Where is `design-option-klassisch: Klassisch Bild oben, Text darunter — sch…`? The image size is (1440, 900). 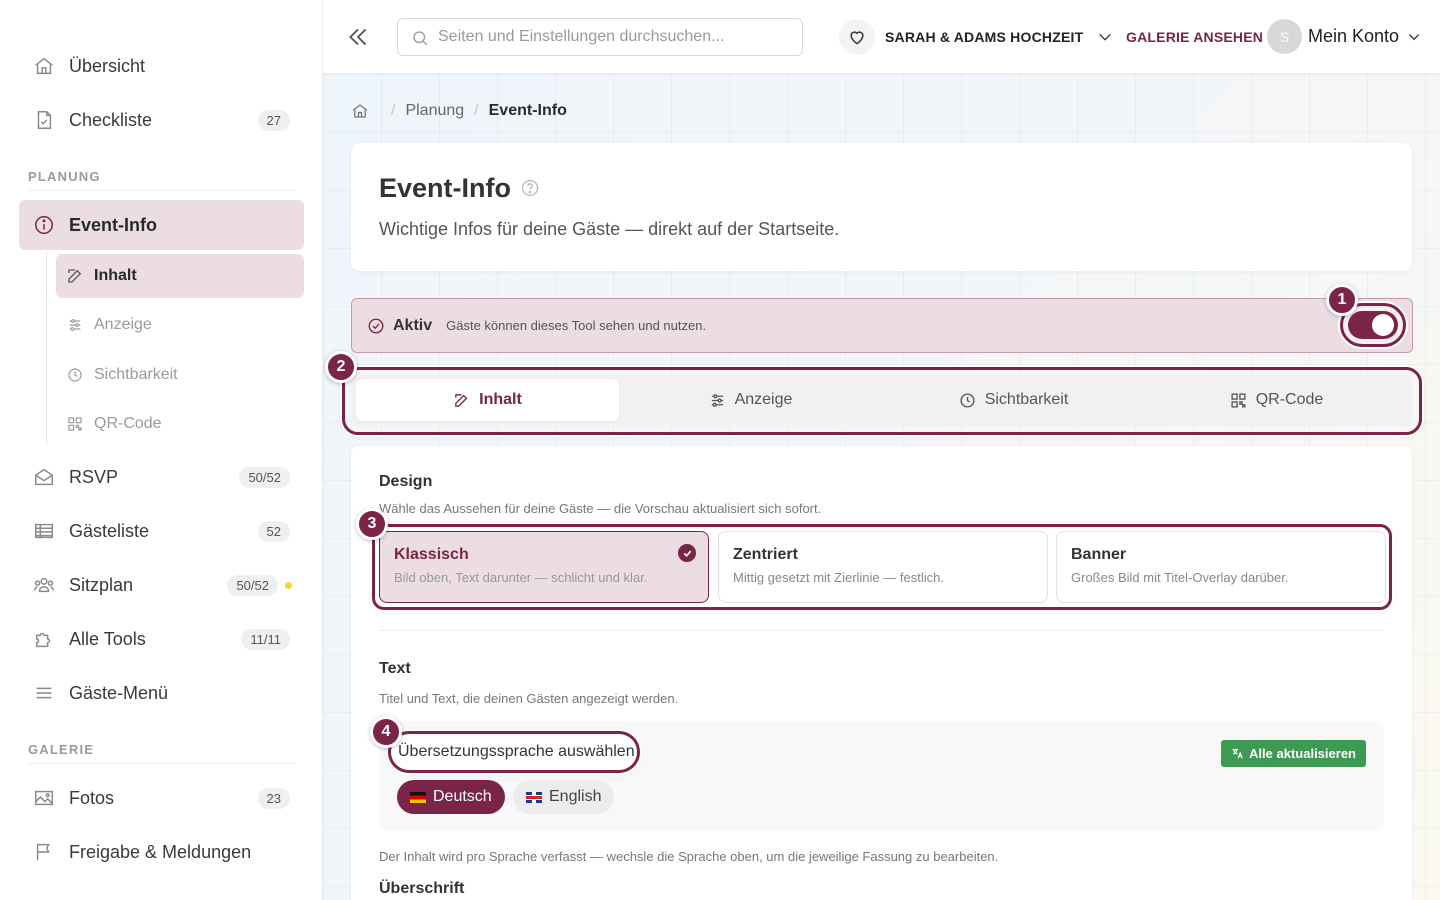
design-option-klassisch: Klassisch Bild oben, Text darunter — sch… is located at coordinates (544, 567).